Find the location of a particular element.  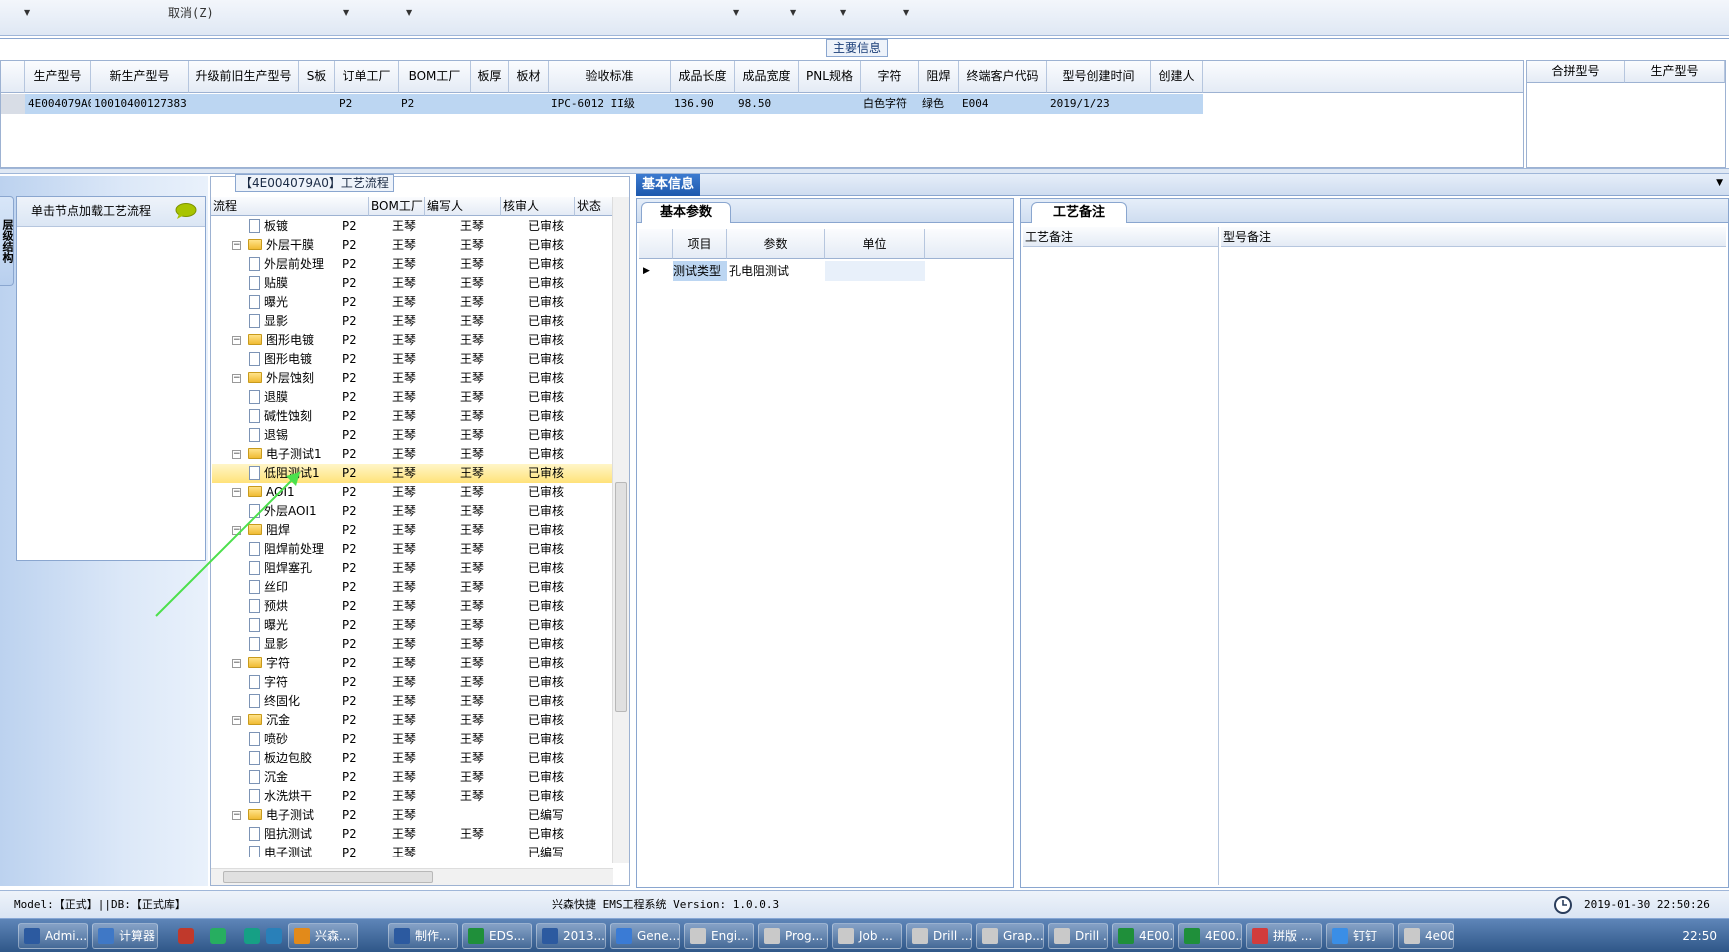

tree-leaf-row: 曝光 P2 王琴 王琴 已审核 is located at coordinates (412, 302).